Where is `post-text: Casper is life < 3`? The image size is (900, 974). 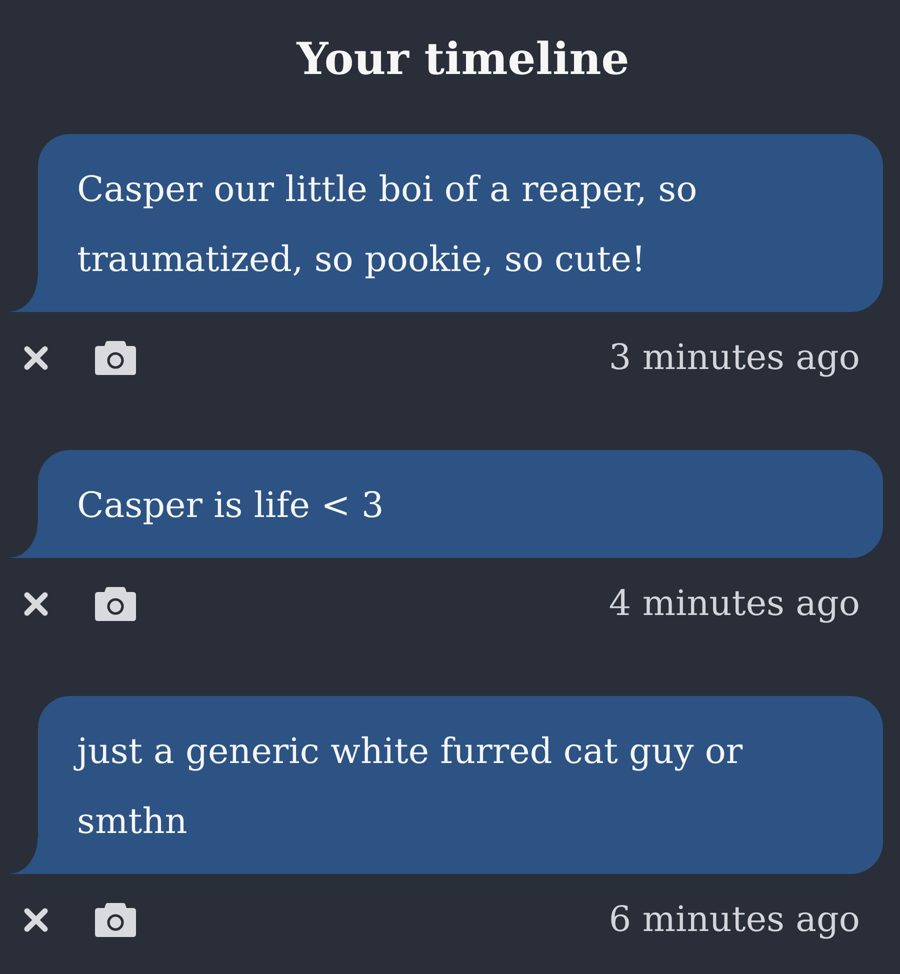 post-text: Casper is life < 3 is located at coordinates (231, 506).